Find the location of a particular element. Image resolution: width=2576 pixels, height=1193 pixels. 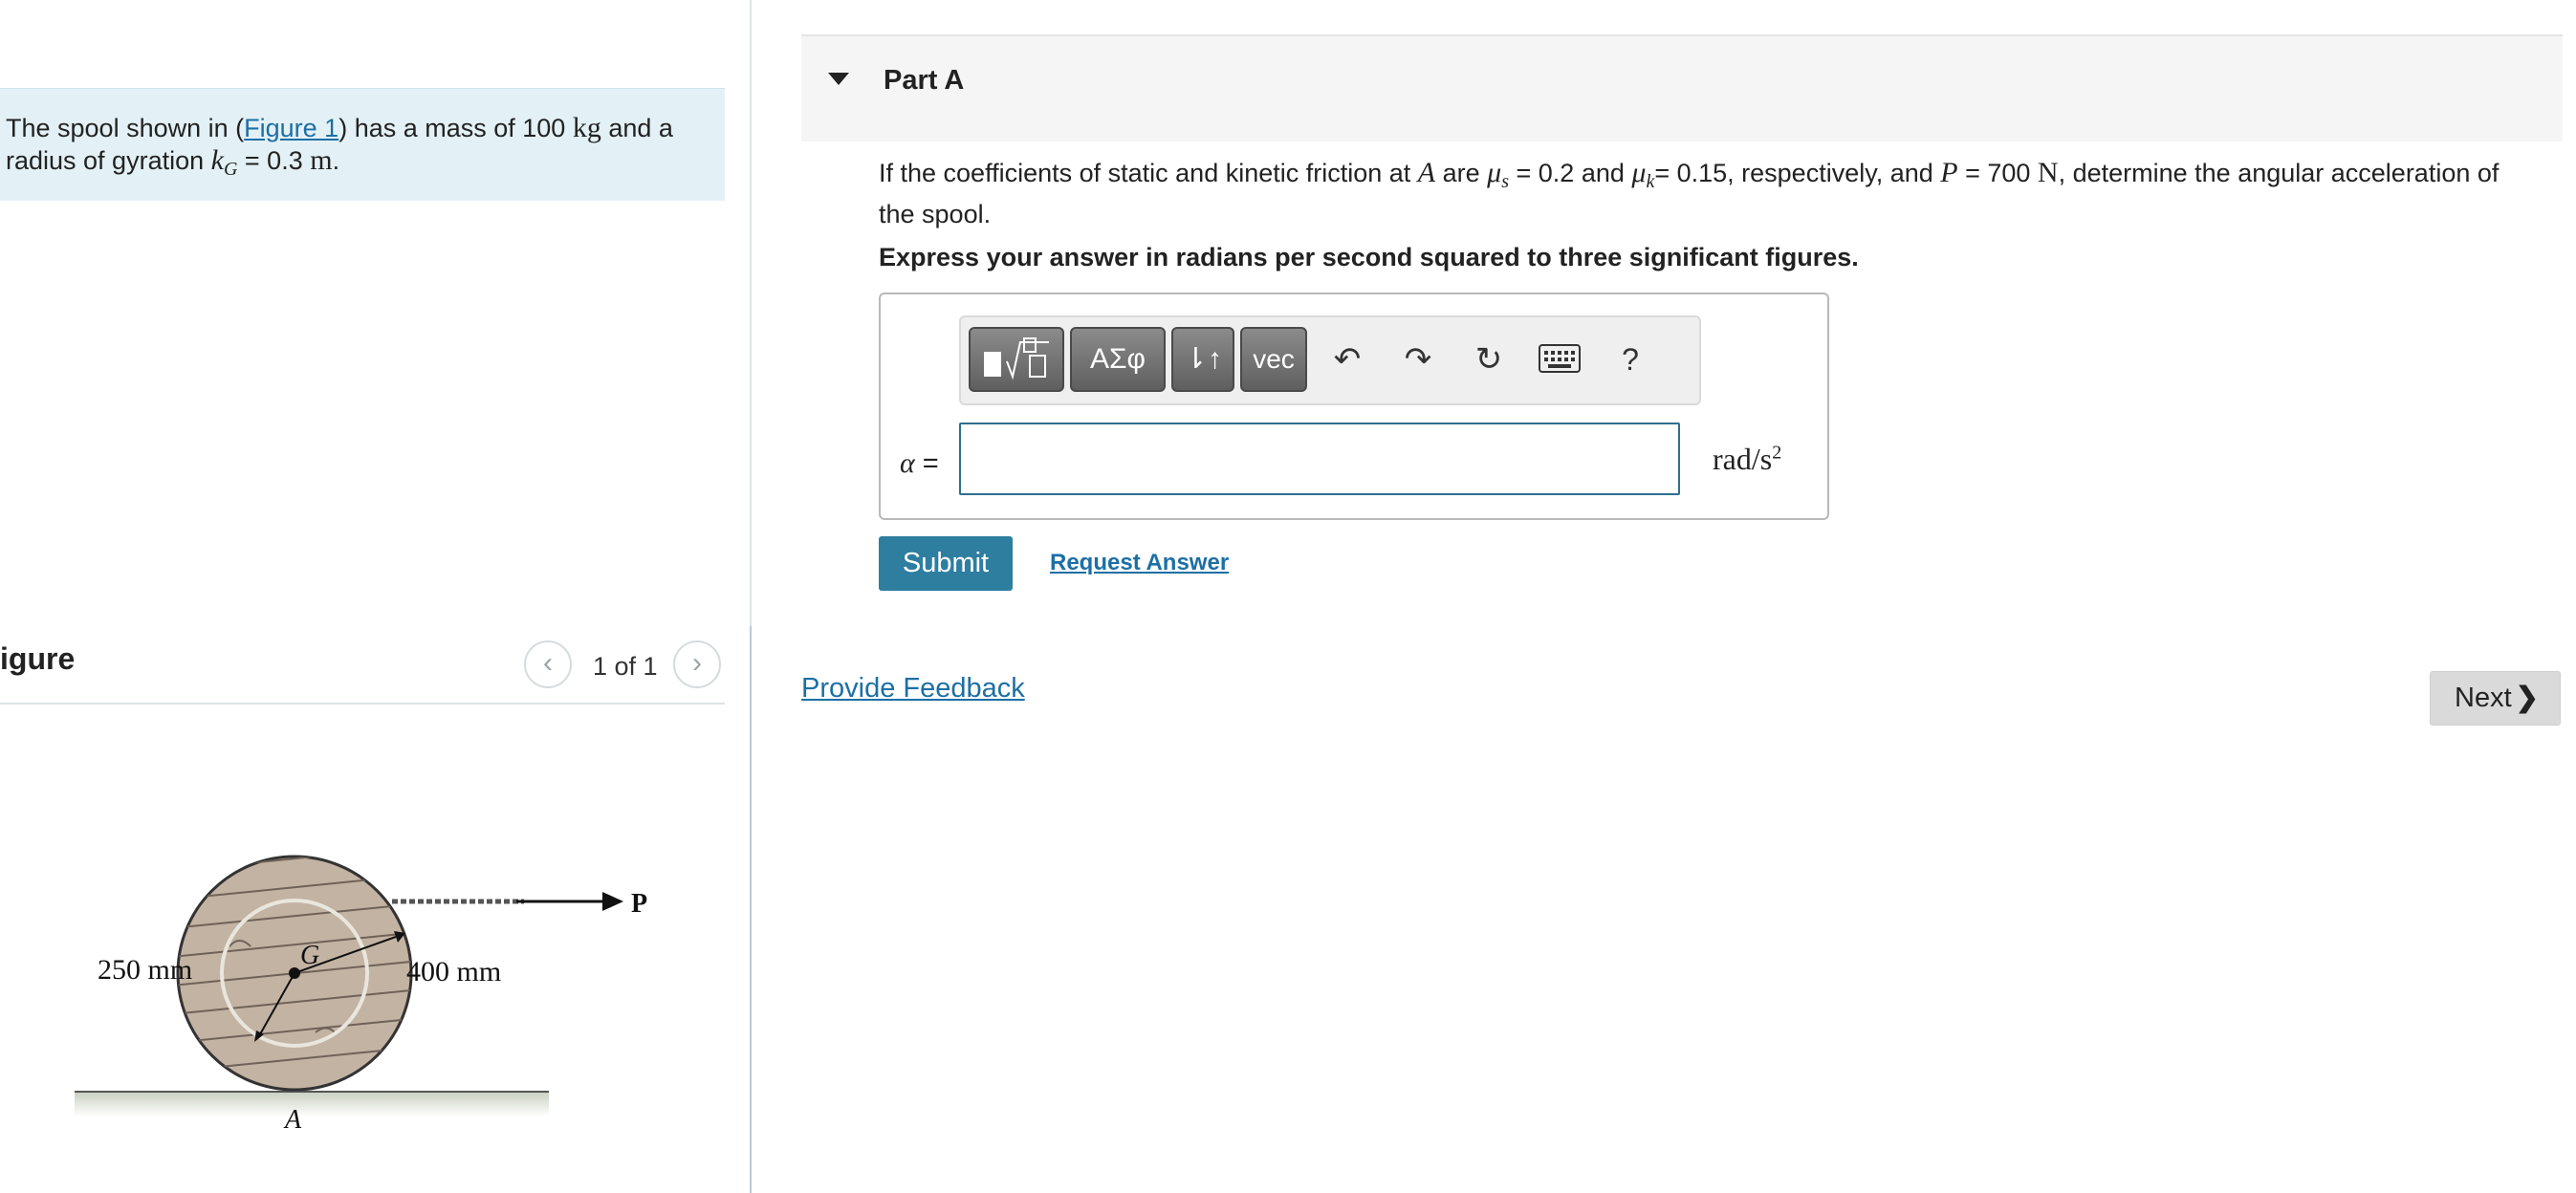

equals-sign: = is located at coordinates (926, 464).